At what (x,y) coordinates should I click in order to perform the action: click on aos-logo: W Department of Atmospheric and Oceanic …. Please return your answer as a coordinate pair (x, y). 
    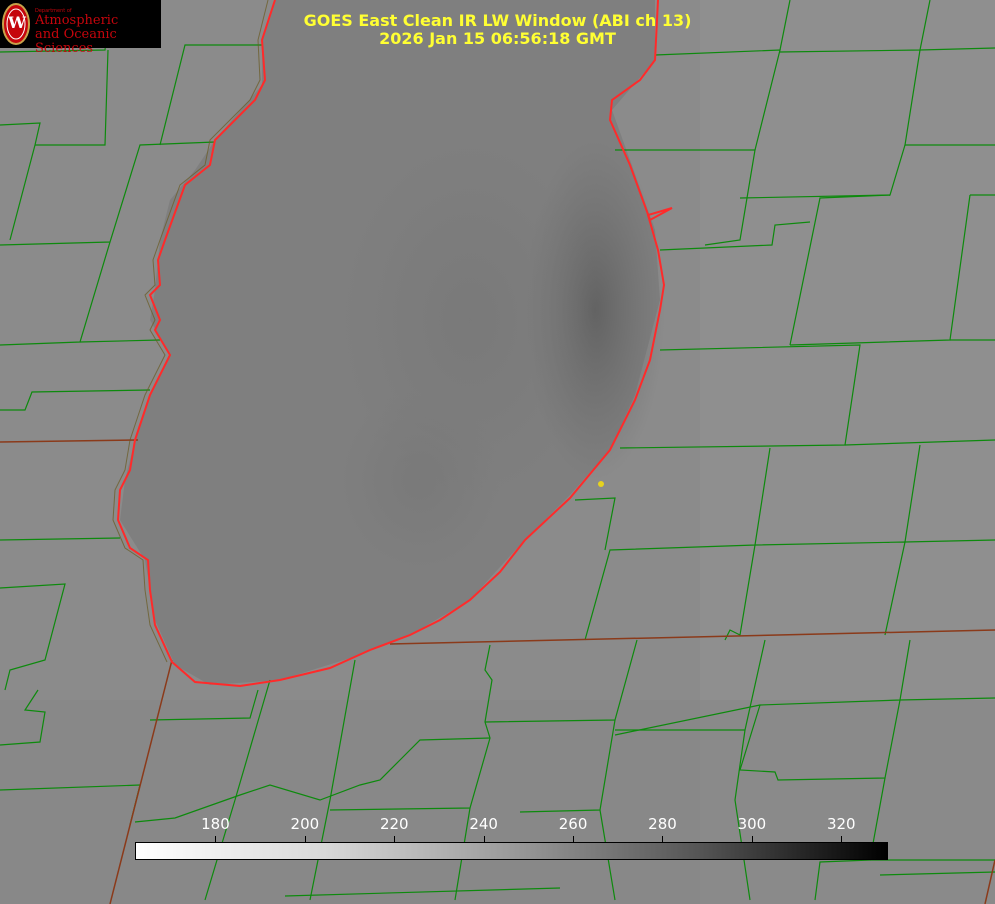
    Looking at the image, I should click on (80, 28).